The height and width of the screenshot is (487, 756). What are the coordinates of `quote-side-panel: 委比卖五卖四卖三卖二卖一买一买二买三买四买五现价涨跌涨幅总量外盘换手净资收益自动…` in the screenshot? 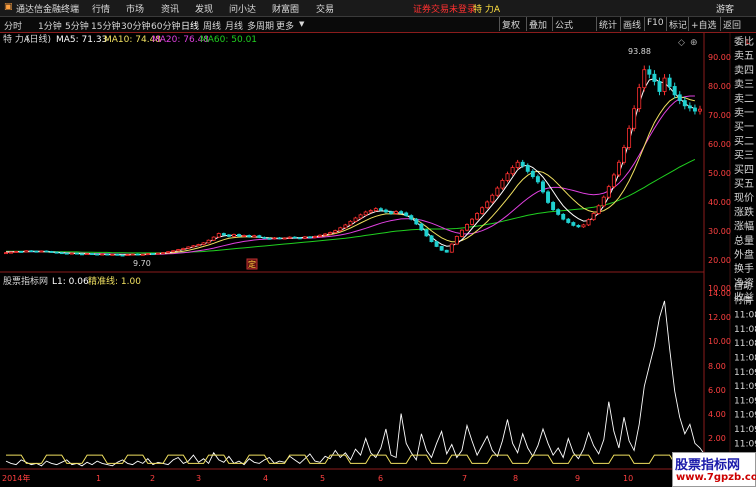 It's located at (745, 242).